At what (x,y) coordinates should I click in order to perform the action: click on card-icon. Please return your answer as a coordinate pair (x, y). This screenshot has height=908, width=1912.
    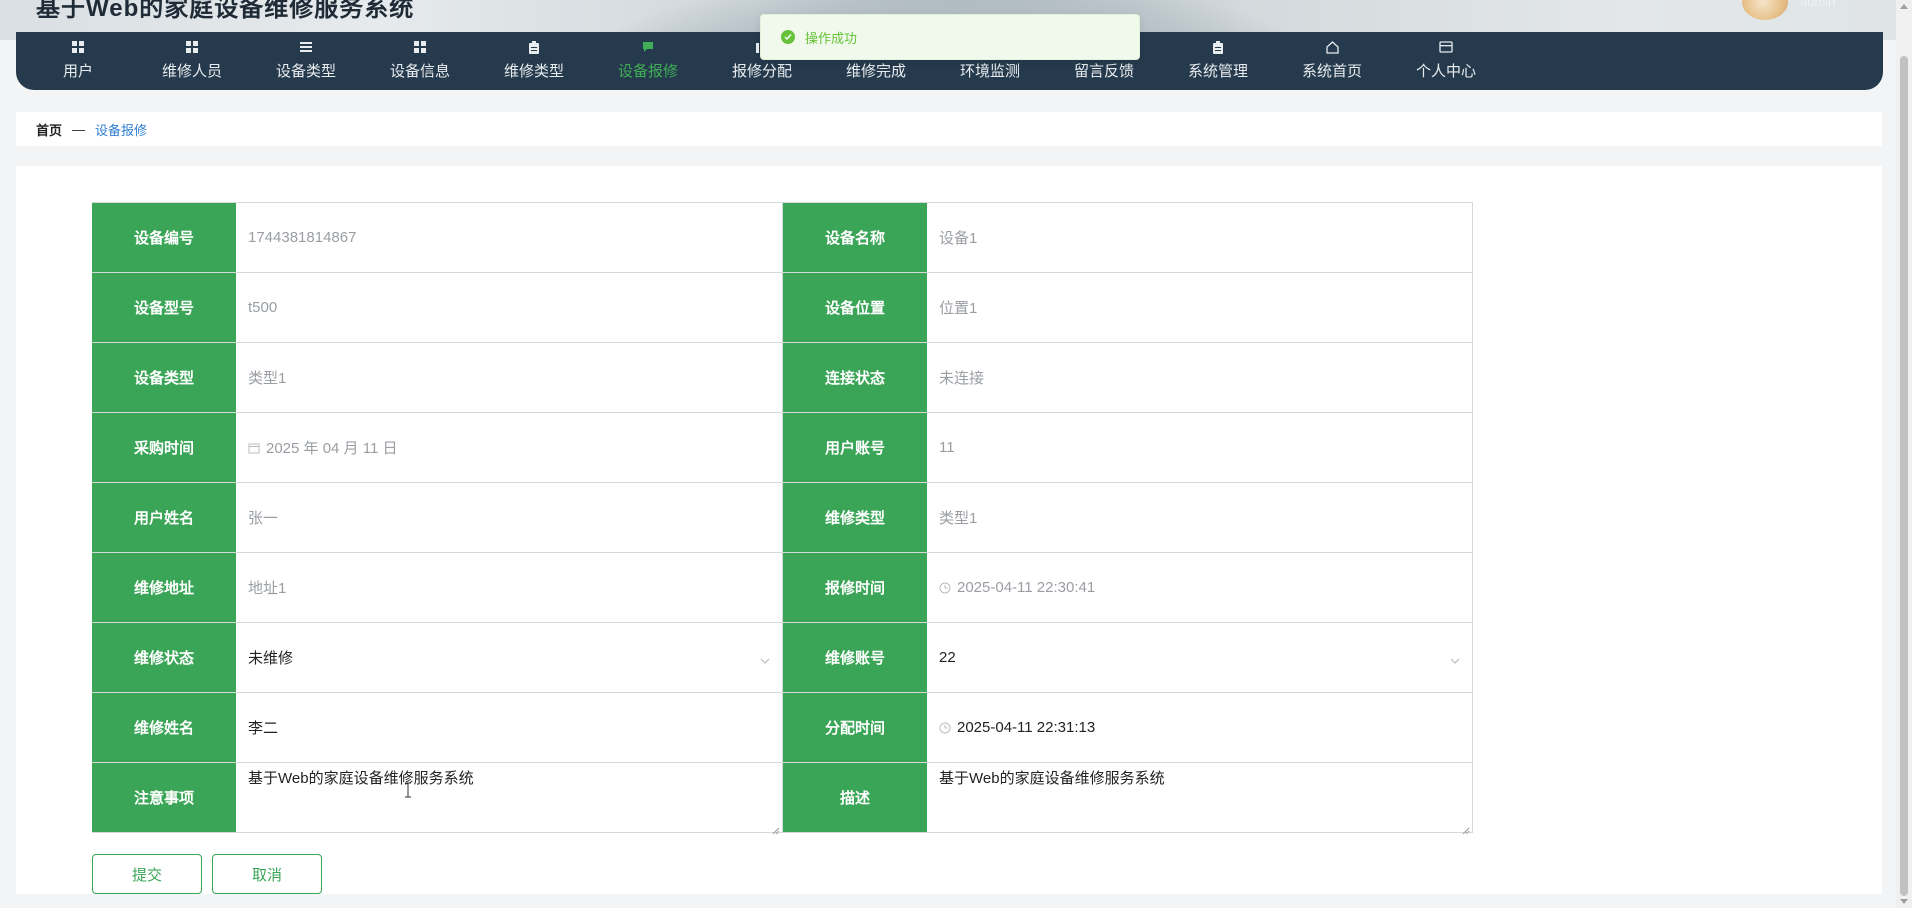
    Looking at the image, I should click on (1446, 47).